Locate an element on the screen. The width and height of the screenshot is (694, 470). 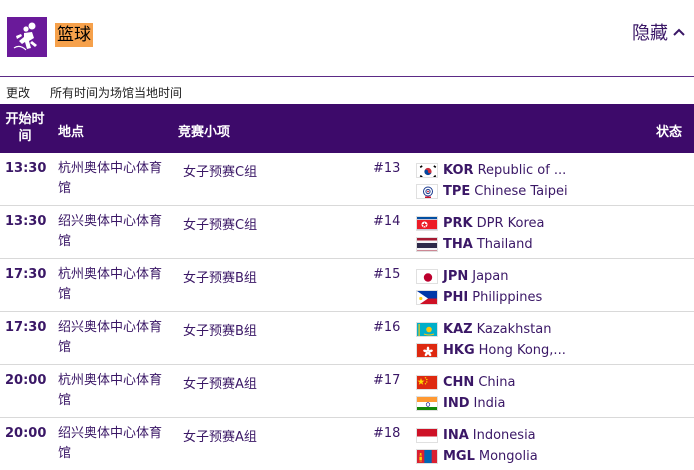
team-code: IND is located at coordinates (456, 403).